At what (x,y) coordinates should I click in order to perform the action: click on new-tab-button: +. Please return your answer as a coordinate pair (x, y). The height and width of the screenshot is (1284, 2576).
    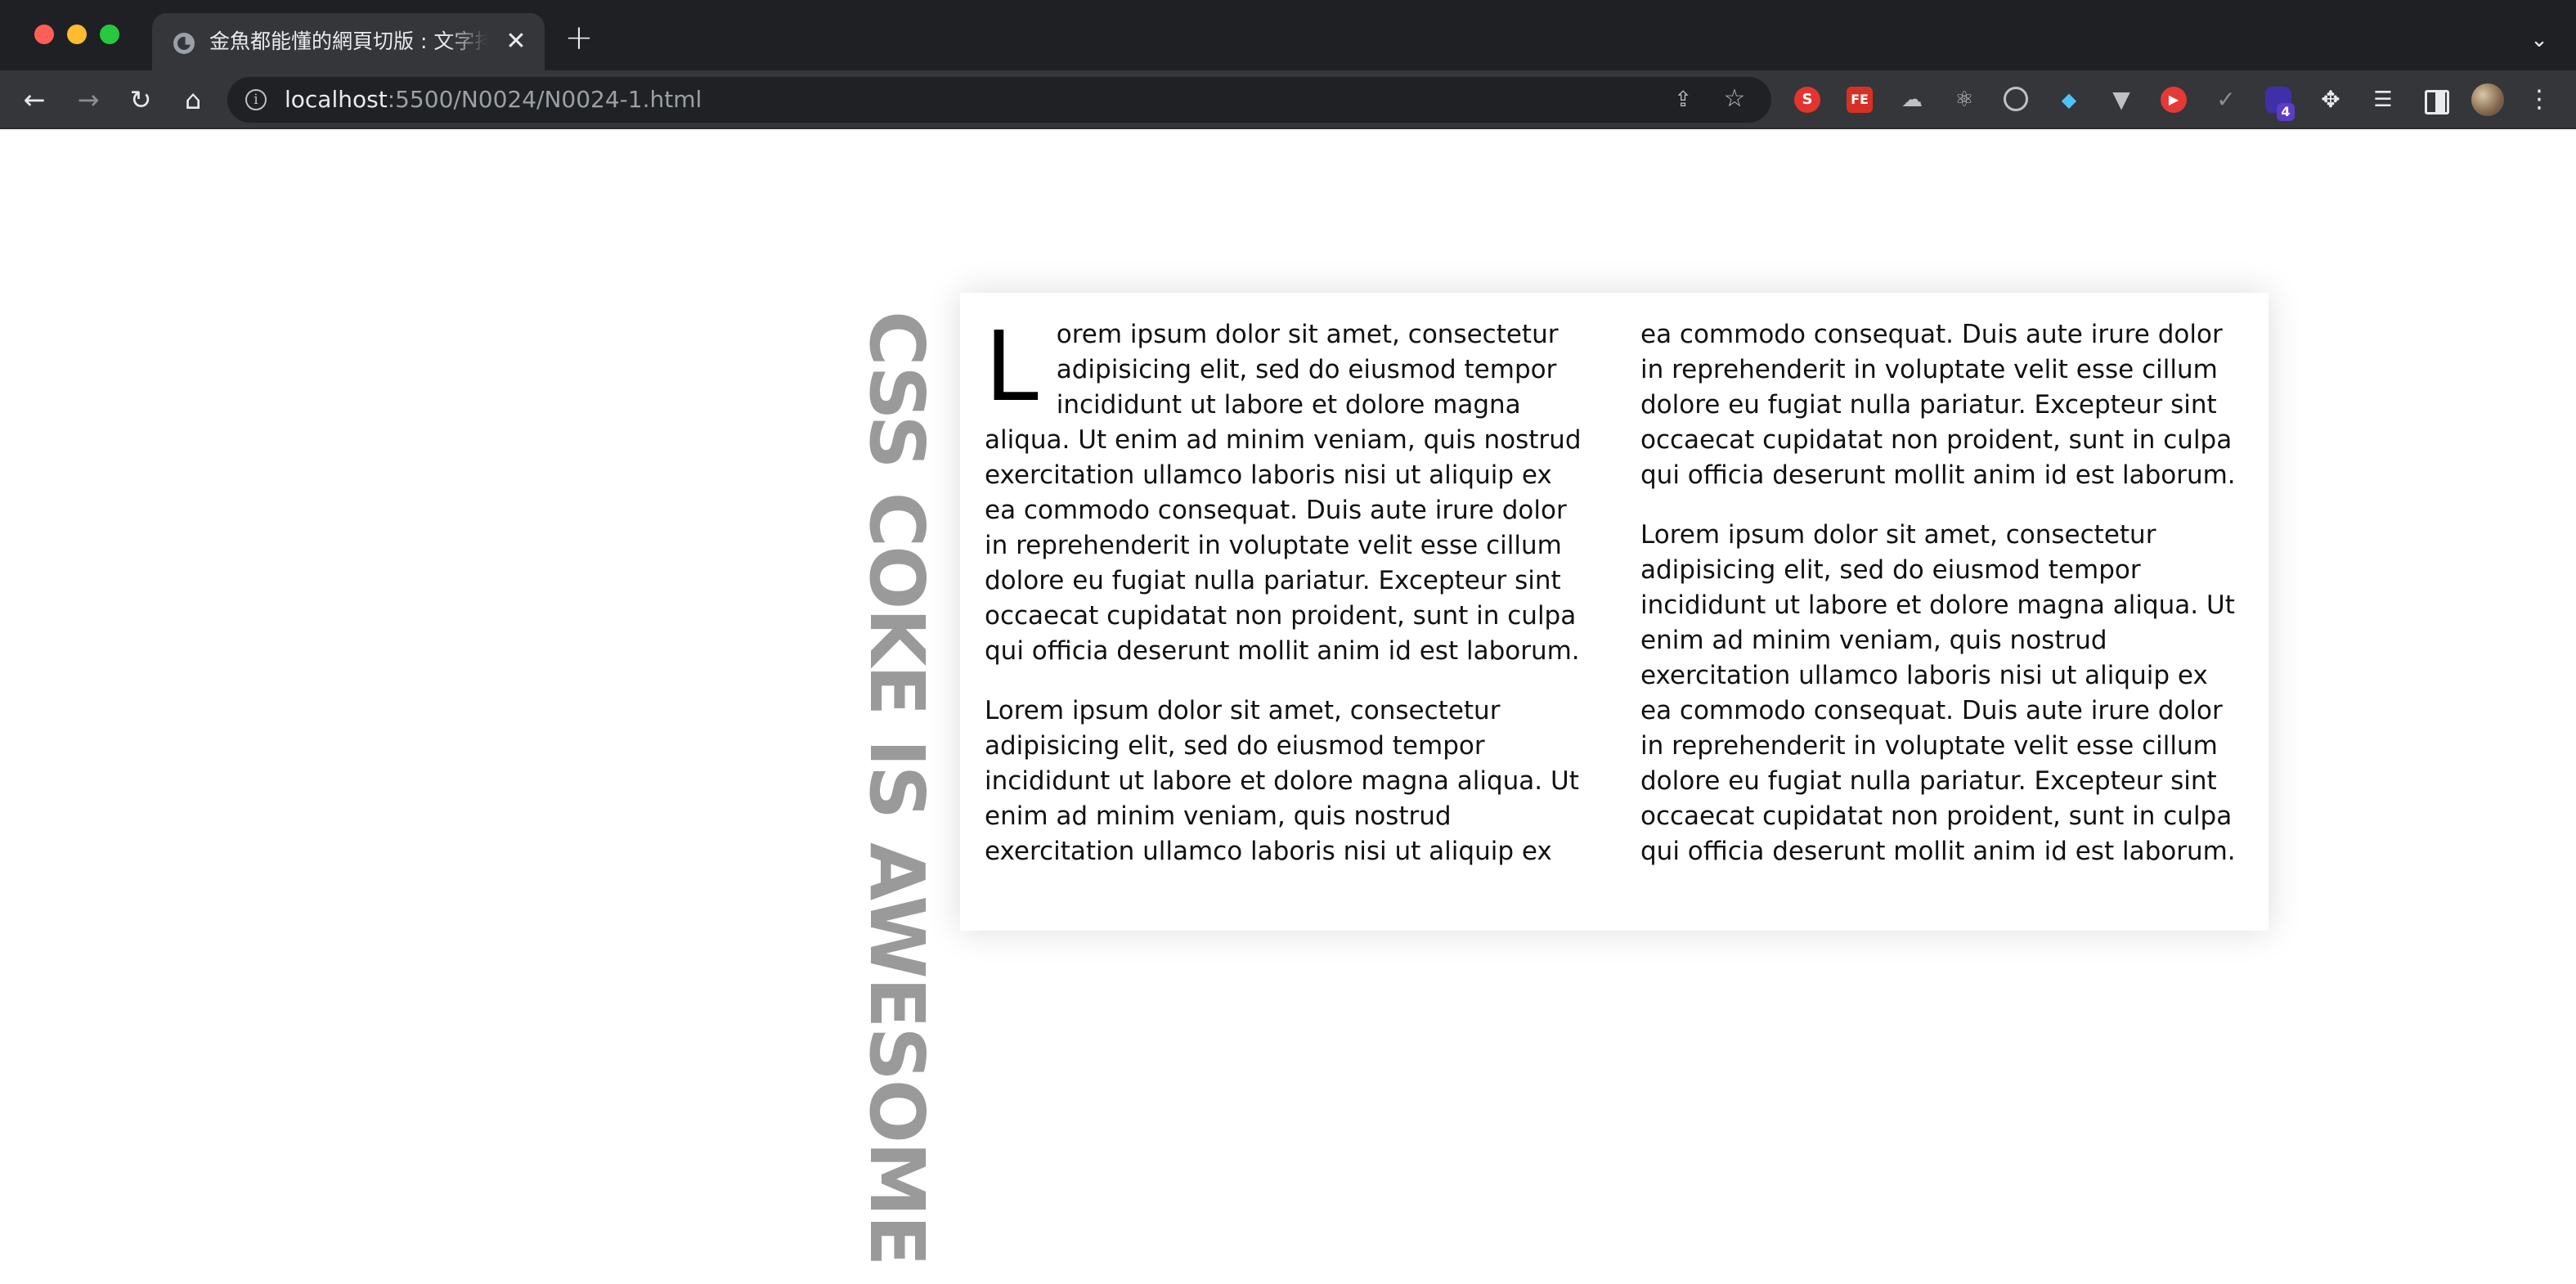
    Looking at the image, I should click on (579, 38).